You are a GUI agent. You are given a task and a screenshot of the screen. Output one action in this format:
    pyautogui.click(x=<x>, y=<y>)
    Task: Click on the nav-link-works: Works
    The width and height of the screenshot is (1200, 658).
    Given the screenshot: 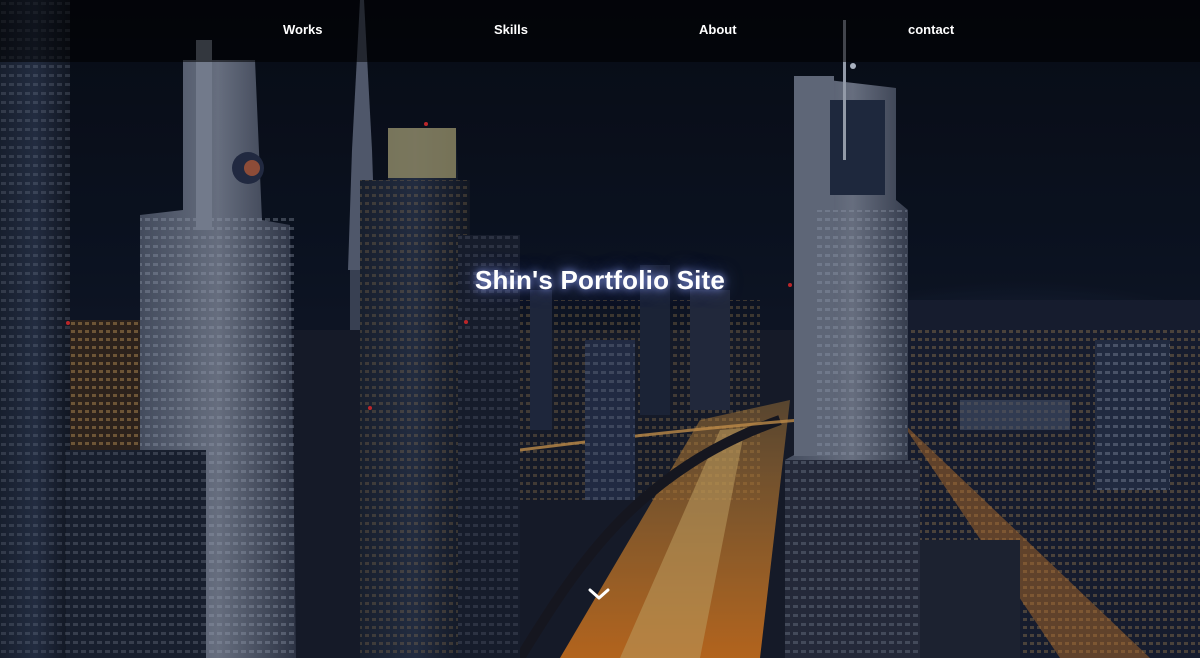 What is the action you would take?
    pyautogui.click(x=303, y=29)
    